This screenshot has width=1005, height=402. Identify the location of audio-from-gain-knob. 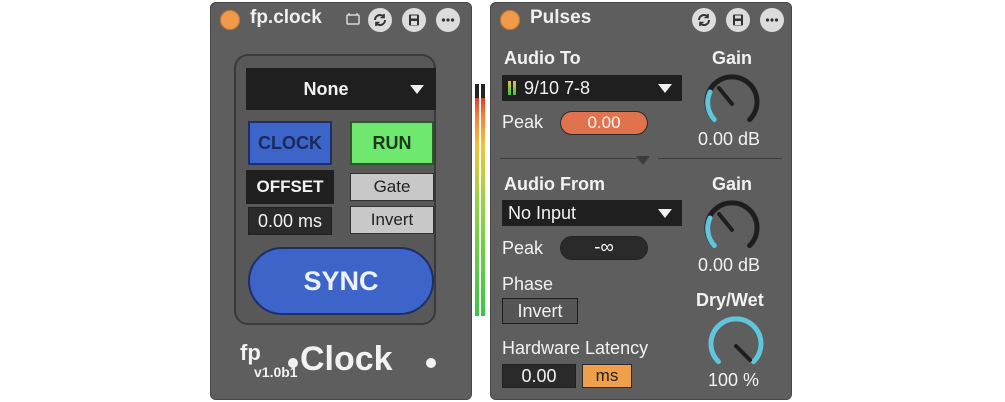
(732, 230).